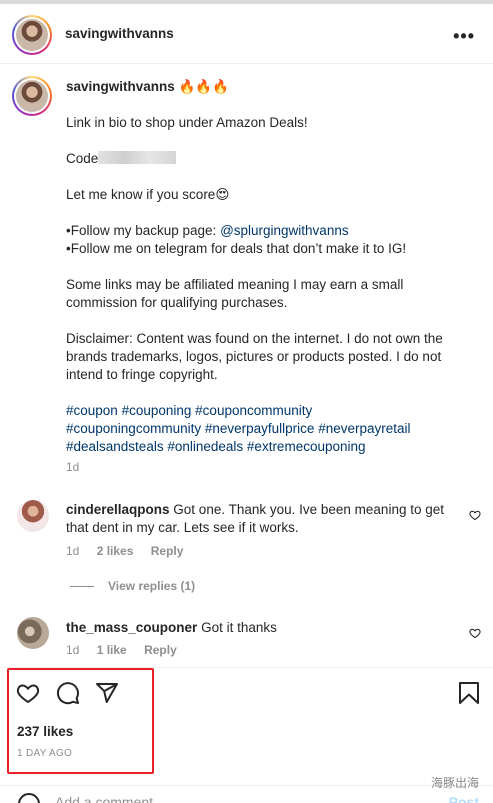 The width and height of the screenshot is (493, 803). Describe the element at coordinates (284, 230) in the screenshot. I see `backup-page-mention: @splurgingwithvanns` at that location.